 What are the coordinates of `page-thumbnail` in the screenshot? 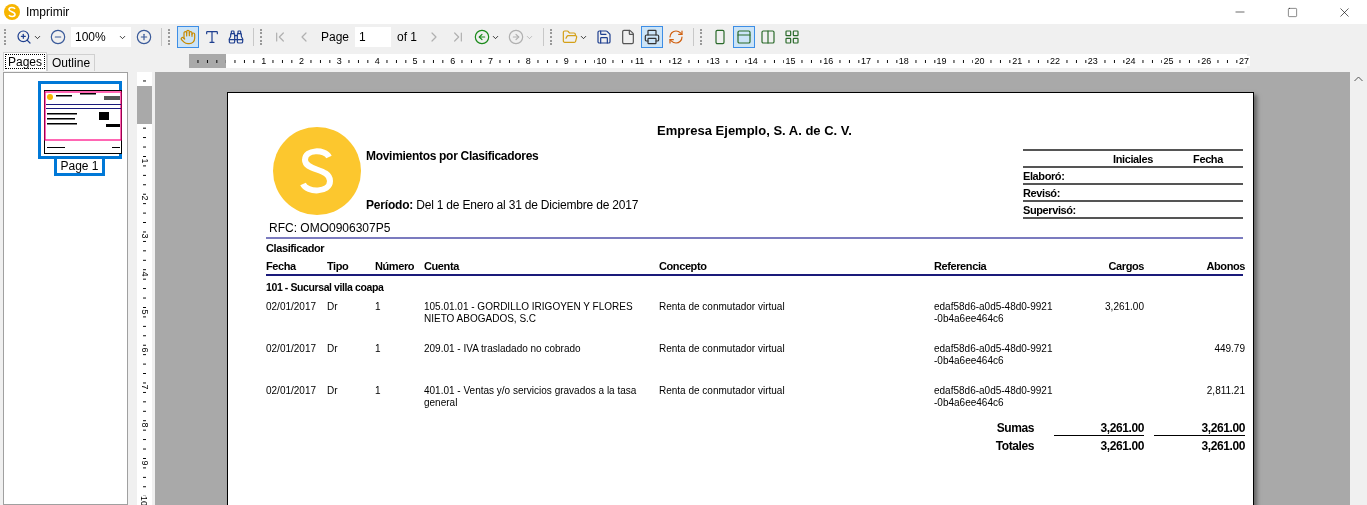 It's located at (79, 120).